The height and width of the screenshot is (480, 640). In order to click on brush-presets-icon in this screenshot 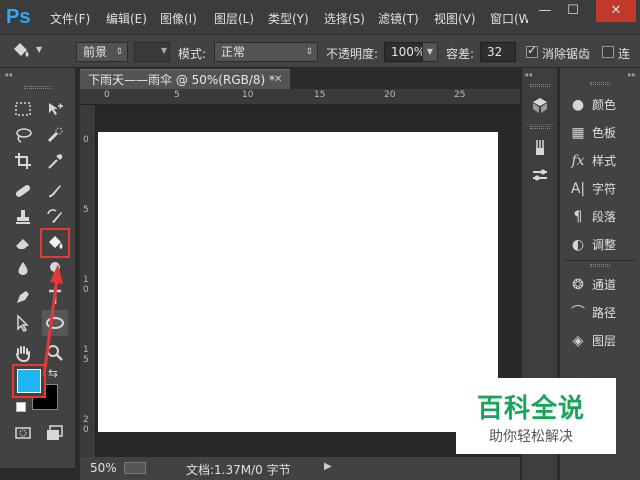, I will do `click(540, 147)`.